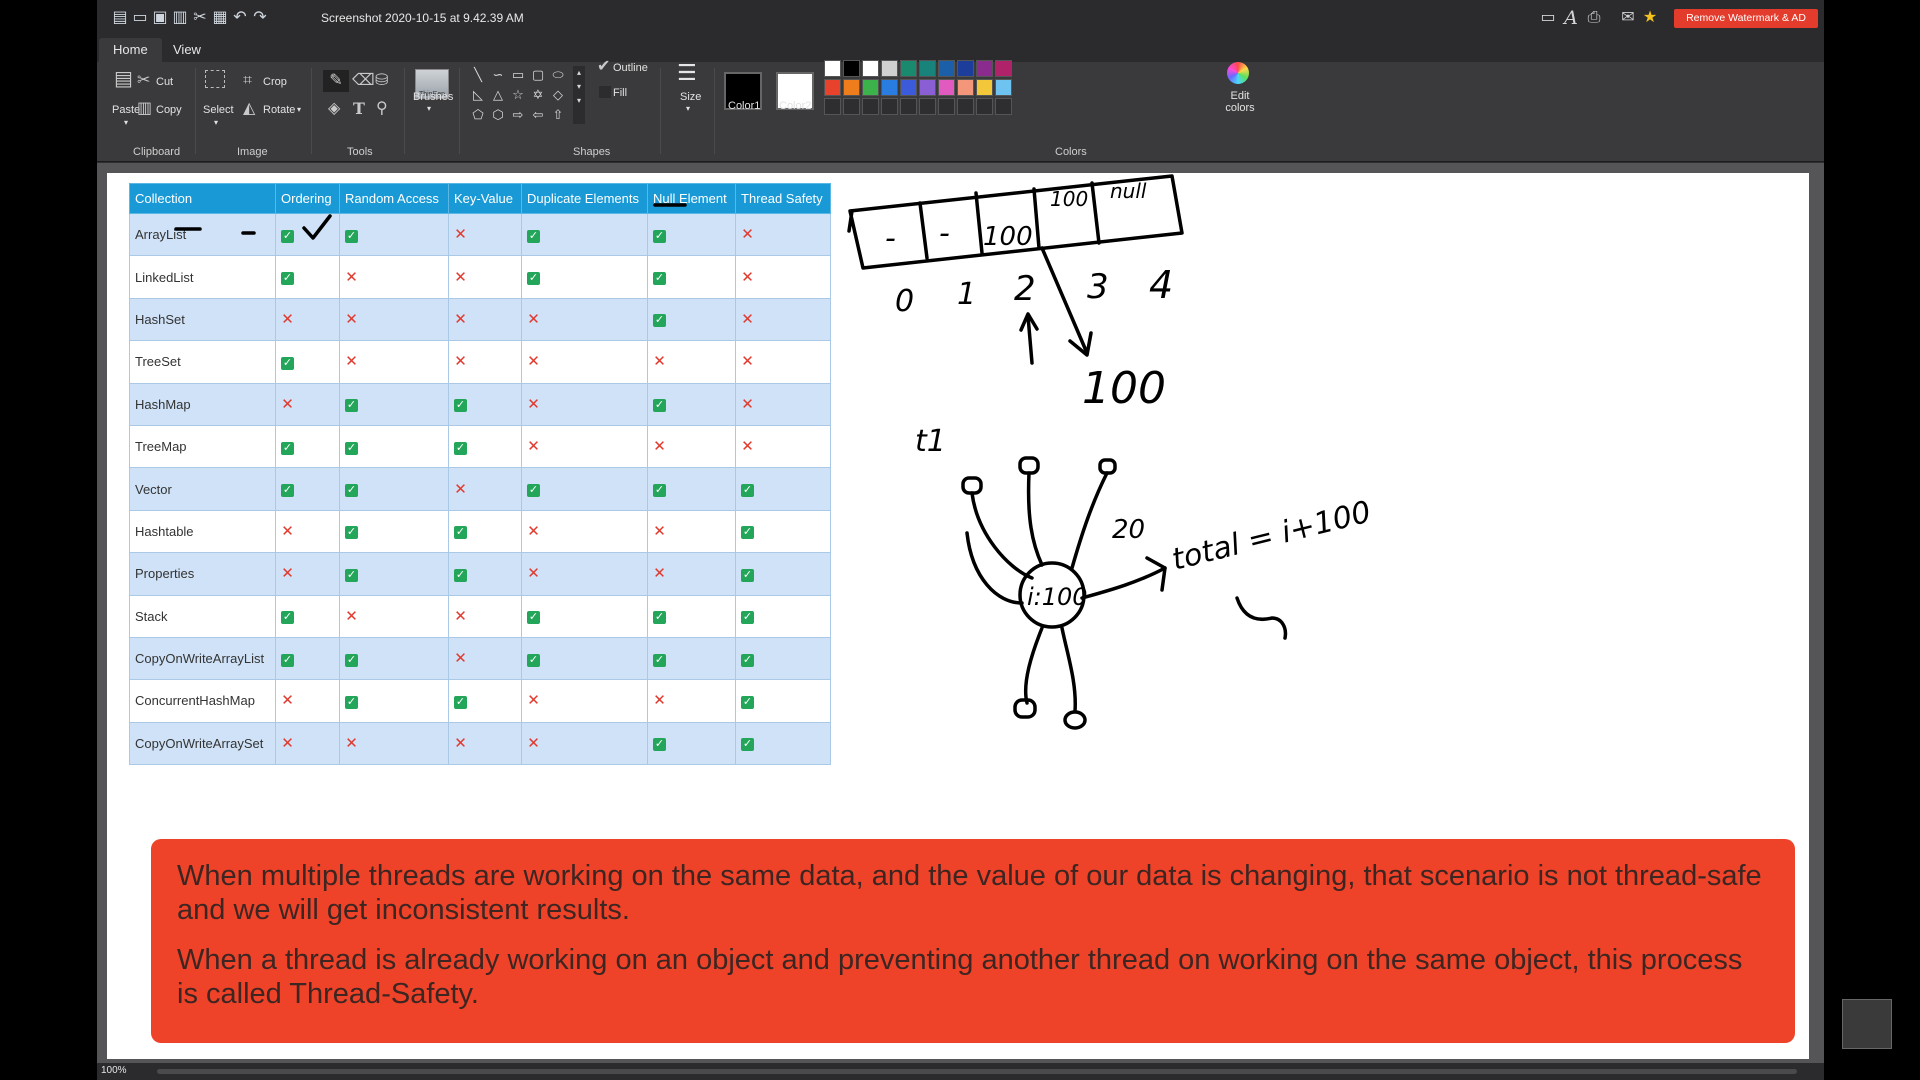  Describe the element at coordinates (120, 18) in the screenshot. I see `new-file-icon: ▤` at that location.